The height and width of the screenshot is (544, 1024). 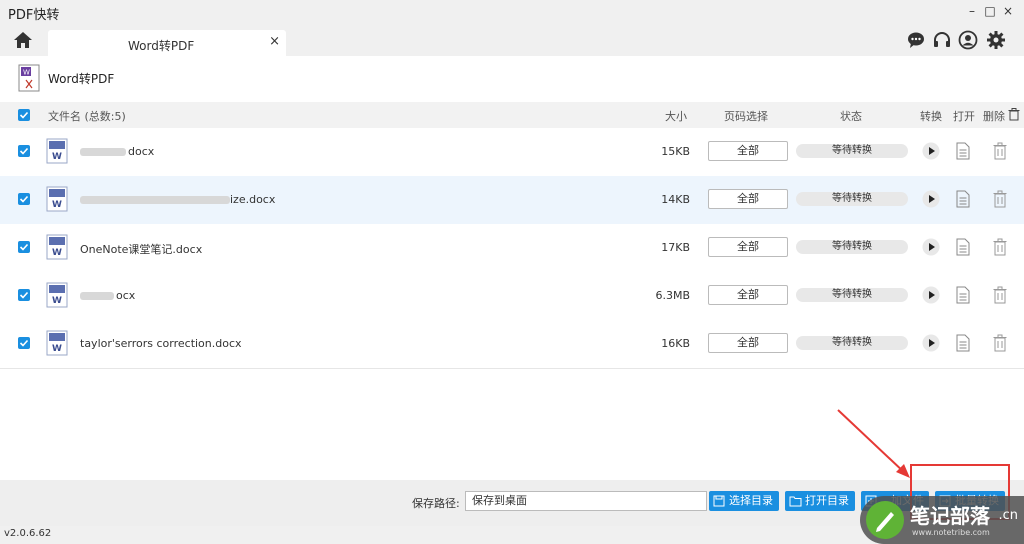 What do you see at coordinates (512, 40) in the screenshot?
I see `tab-bar: Word转PDF ×` at bounding box center [512, 40].